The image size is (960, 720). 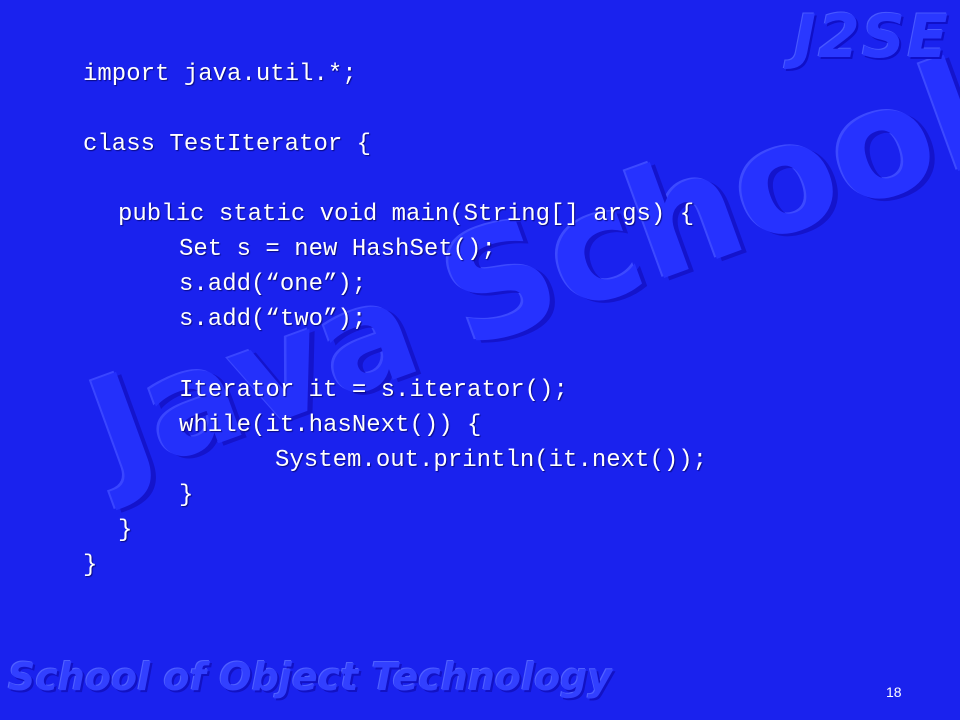 What do you see at coordinates (406, 214) in the screenshot?
I see `code-line: public static void main(String[] args) {` at bounding box center [406, 214].